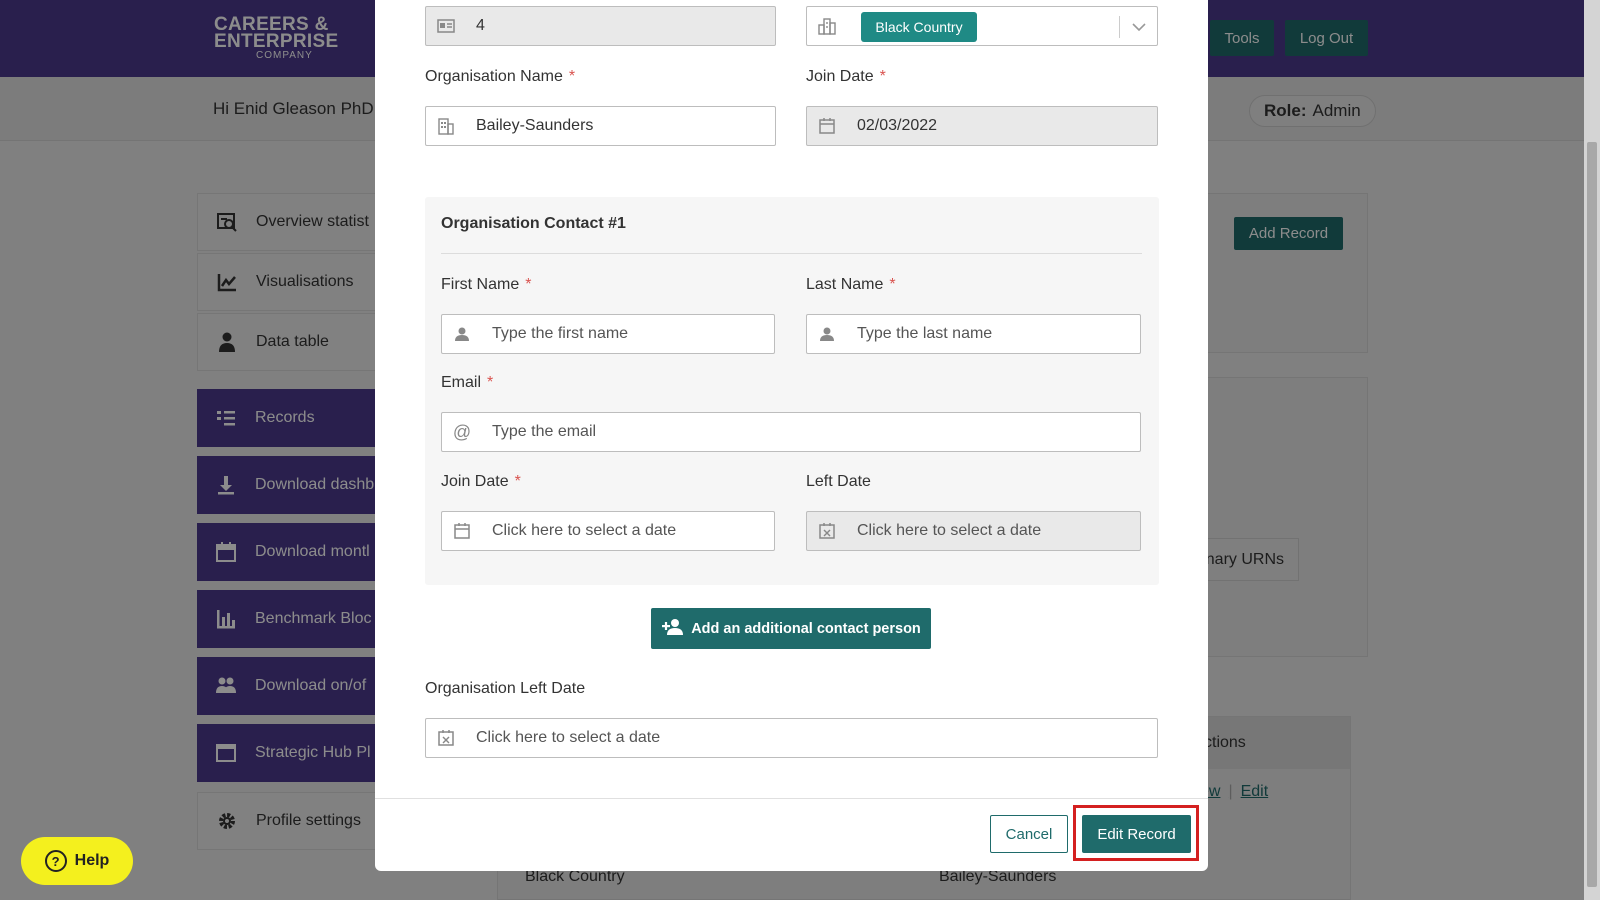 The image size is (1600, 900). I want to click on help-button: ? Help, so click(77, 861).